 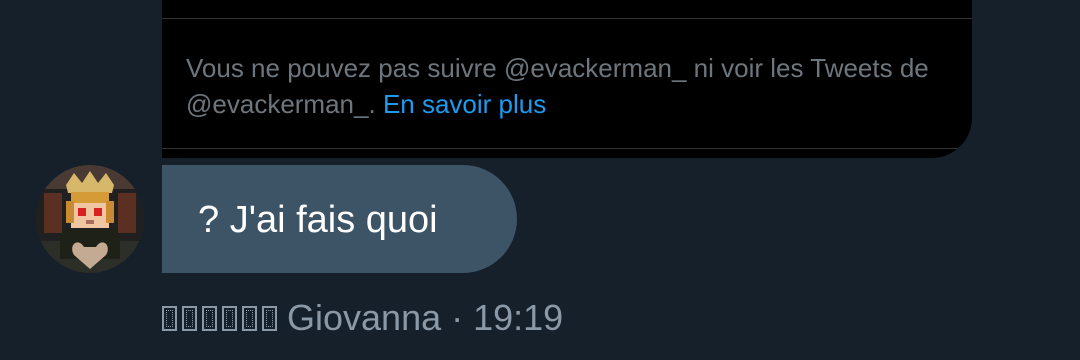 I want to click on message-bubble: ? J'ai fais quoi, so click(x=339, y=219).